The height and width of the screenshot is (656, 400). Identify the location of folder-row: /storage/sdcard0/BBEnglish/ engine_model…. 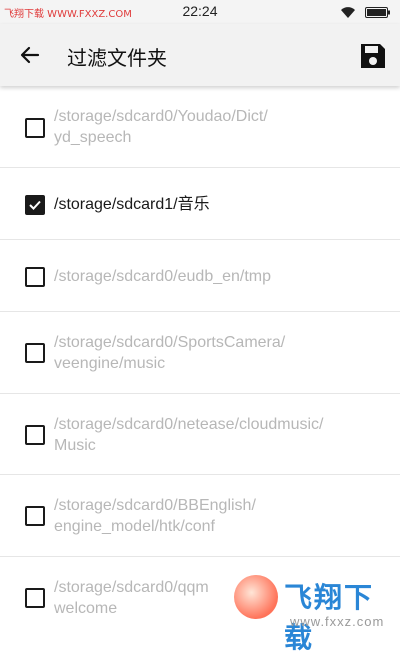
(200, 516).